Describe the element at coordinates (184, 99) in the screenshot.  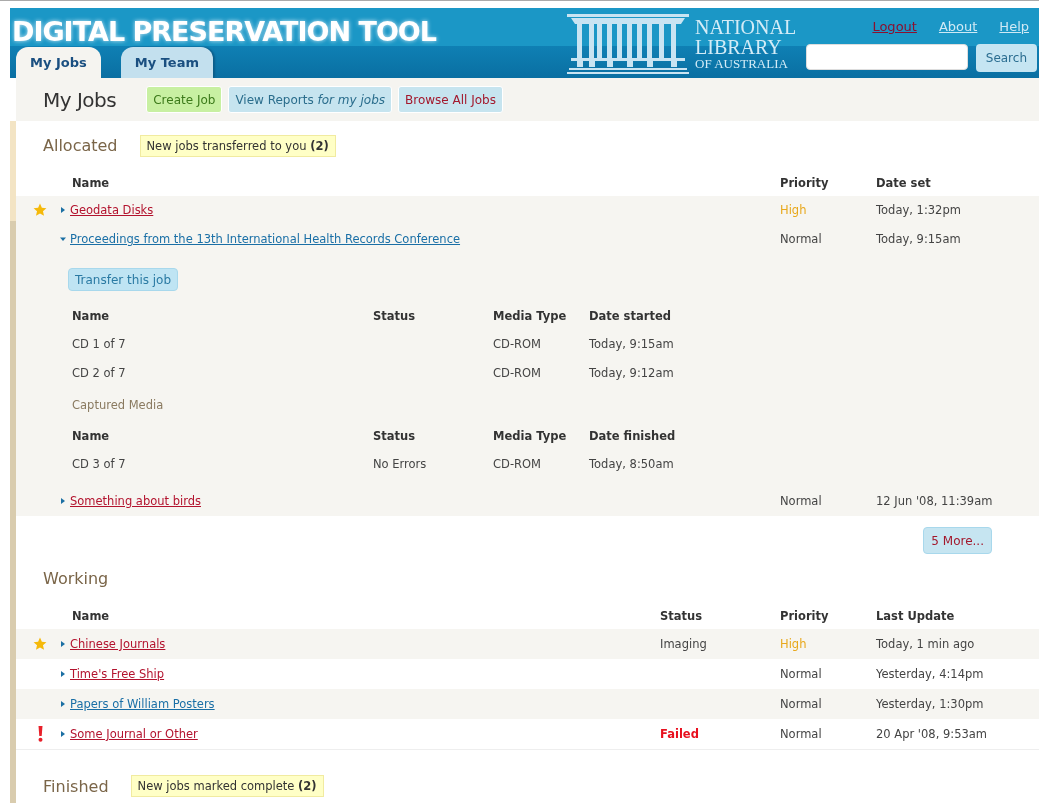
I see `toolbar-button: Create Job` at that location.